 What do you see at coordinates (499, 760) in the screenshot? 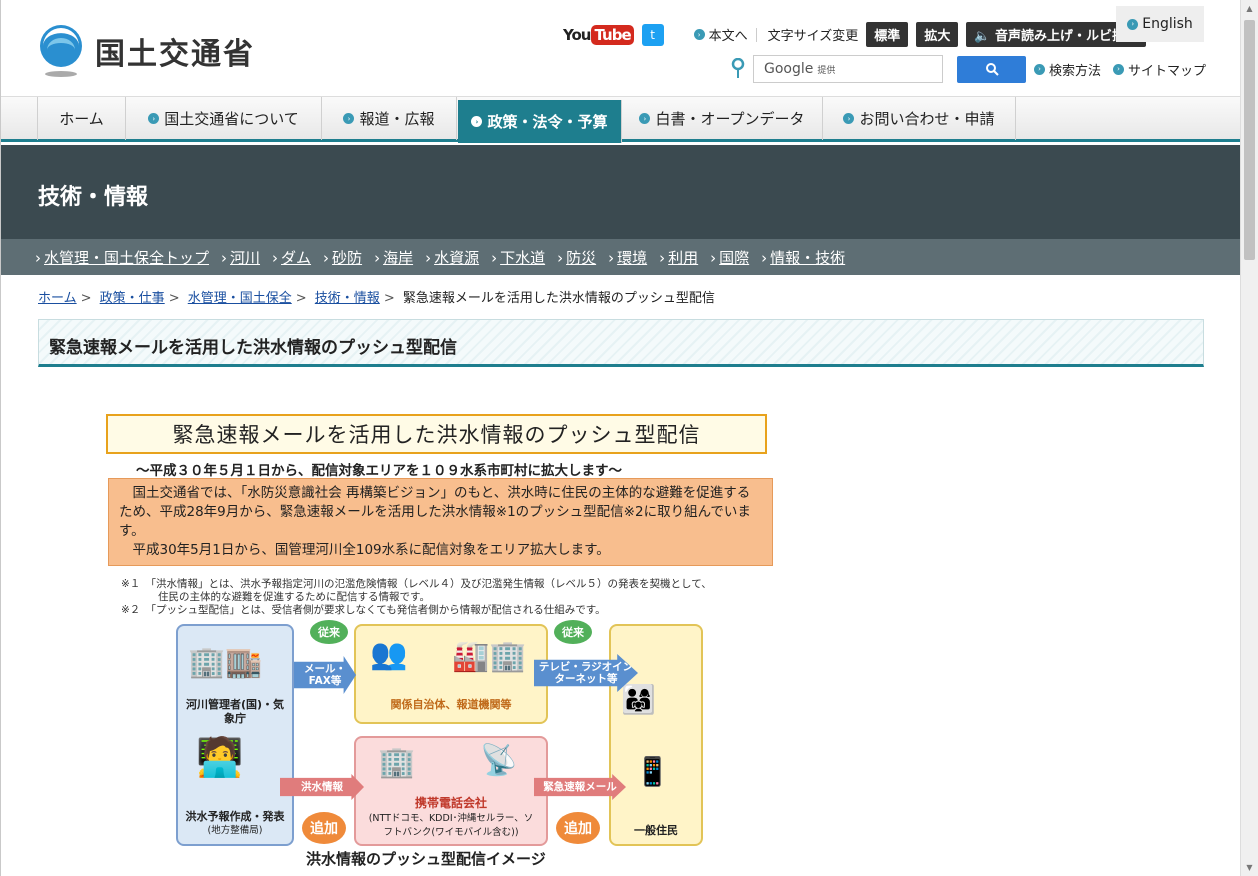
I see `antenna-icon: 📡` at bounding box center [499, 760].